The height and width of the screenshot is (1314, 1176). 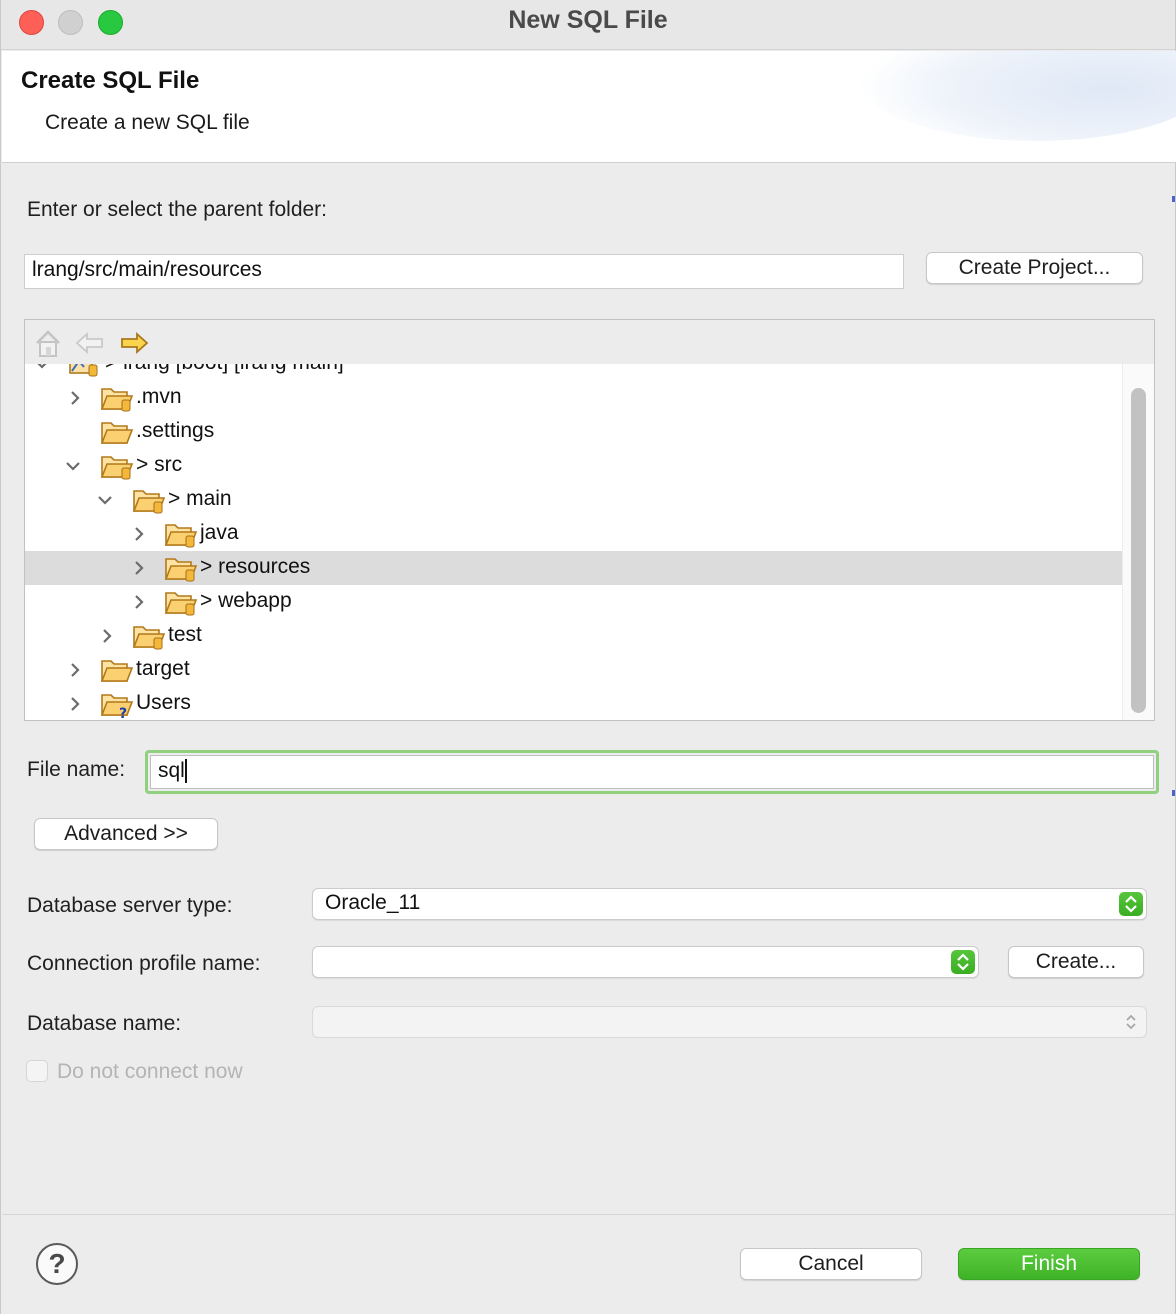 I want to click on file-name-value: sql, so click(x=171, y=770).